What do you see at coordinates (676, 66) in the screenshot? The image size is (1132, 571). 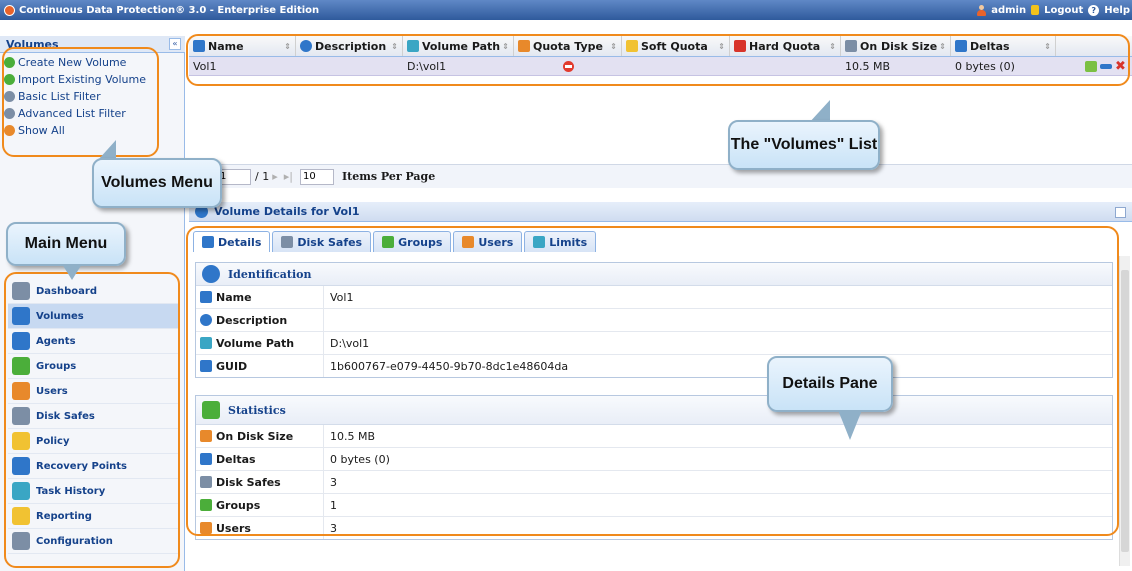 I see `cell-soft-quota` at bounding box center [676, 66].